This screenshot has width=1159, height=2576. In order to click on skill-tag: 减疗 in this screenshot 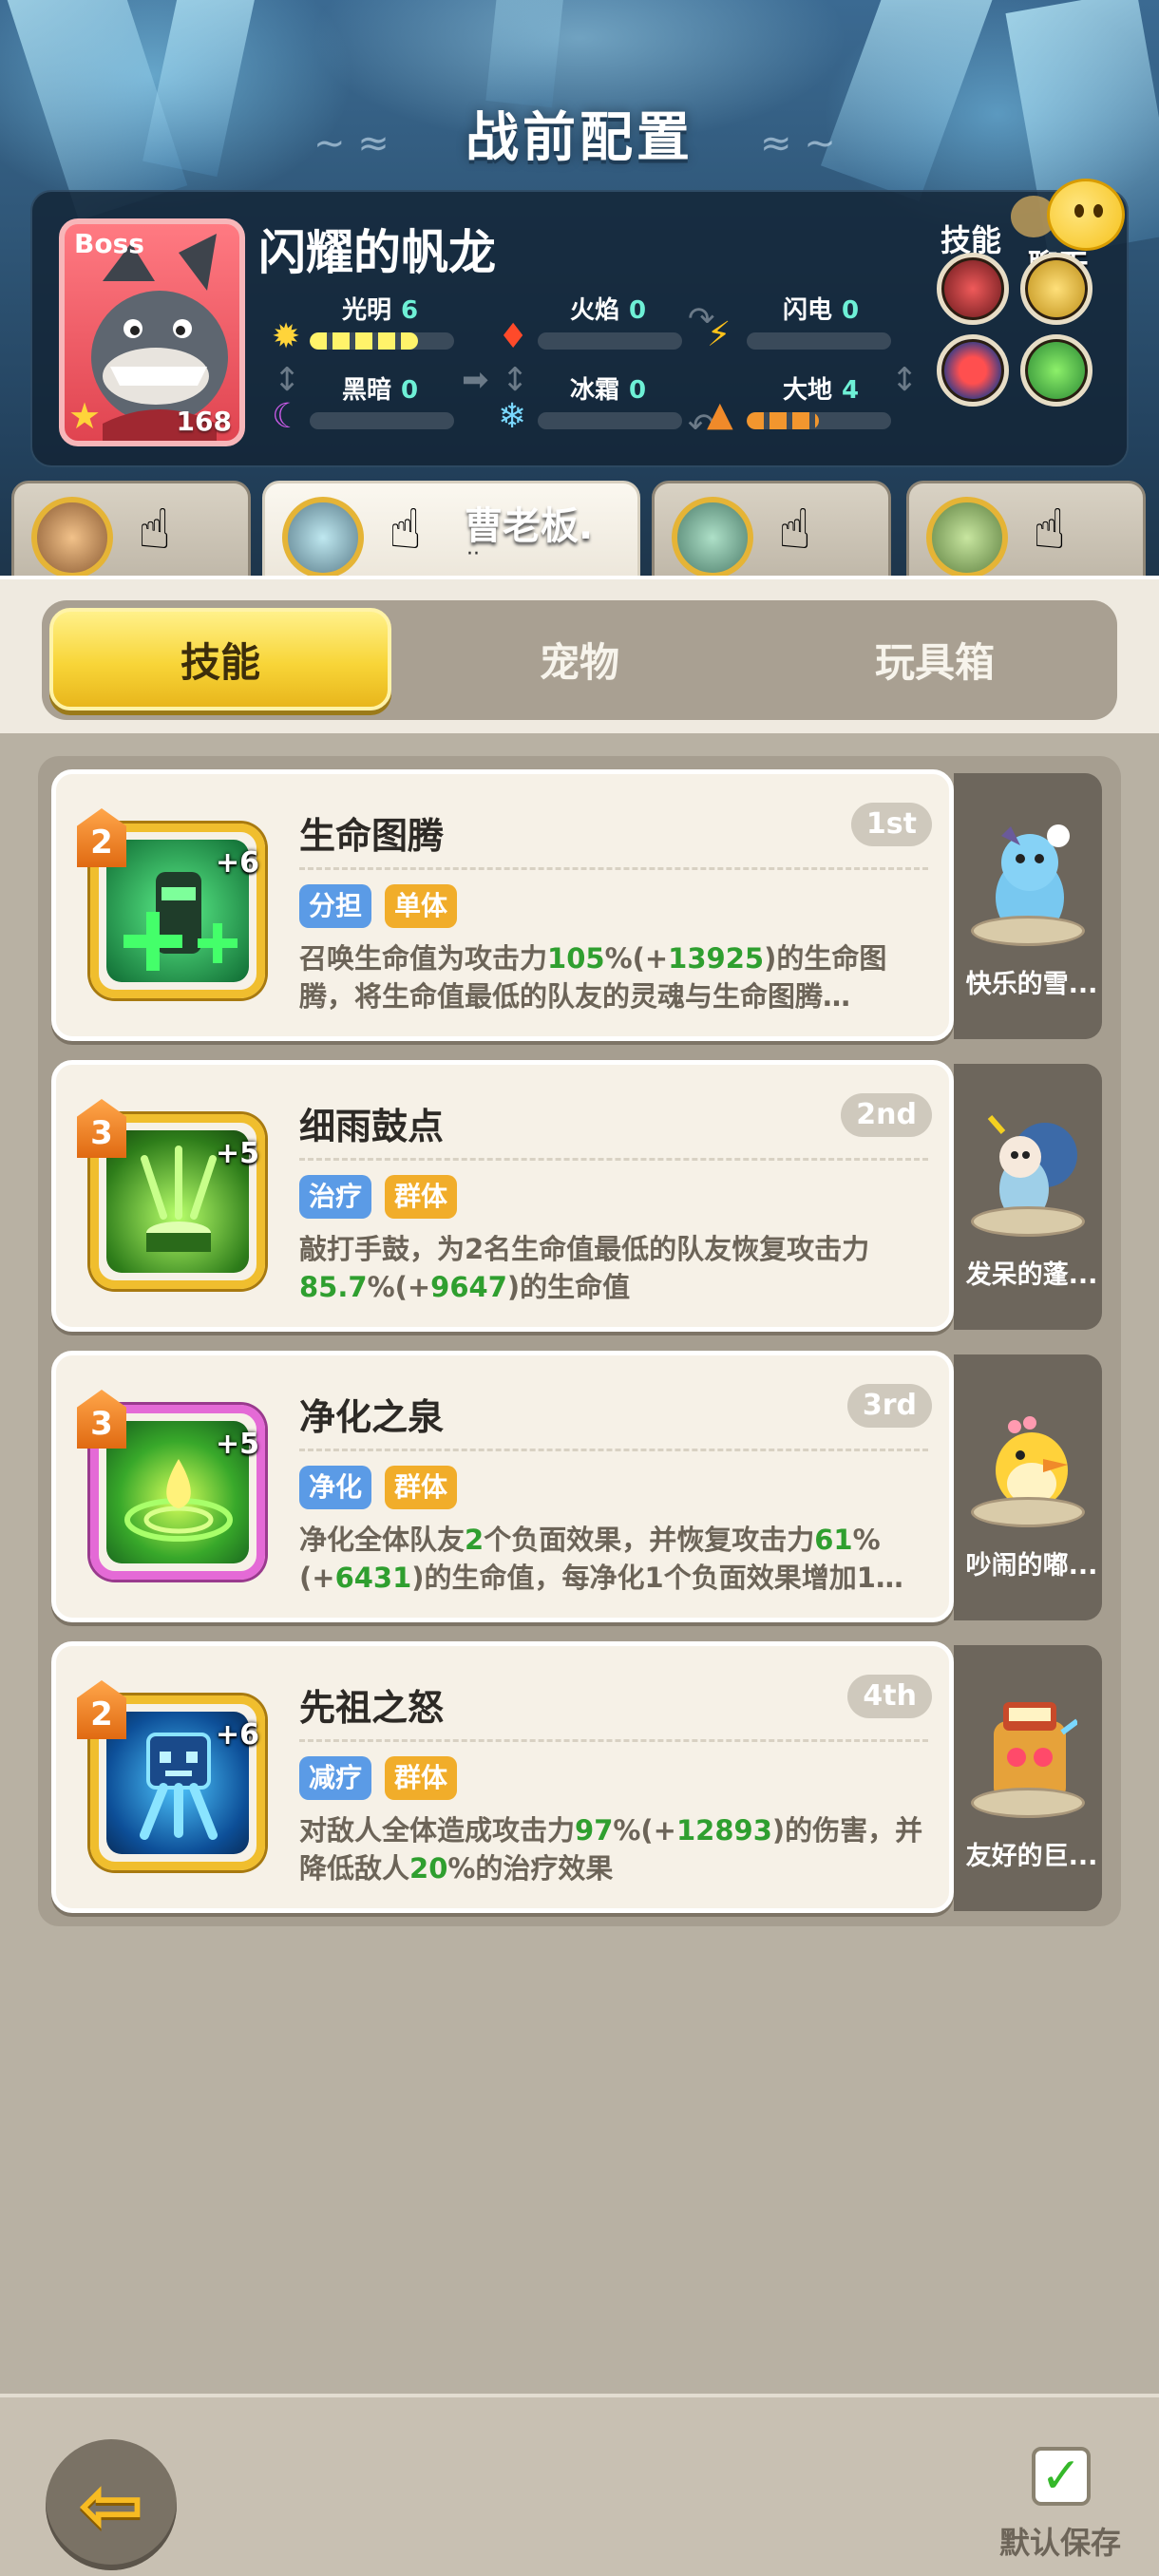, I will do `click(335, 1778)`.